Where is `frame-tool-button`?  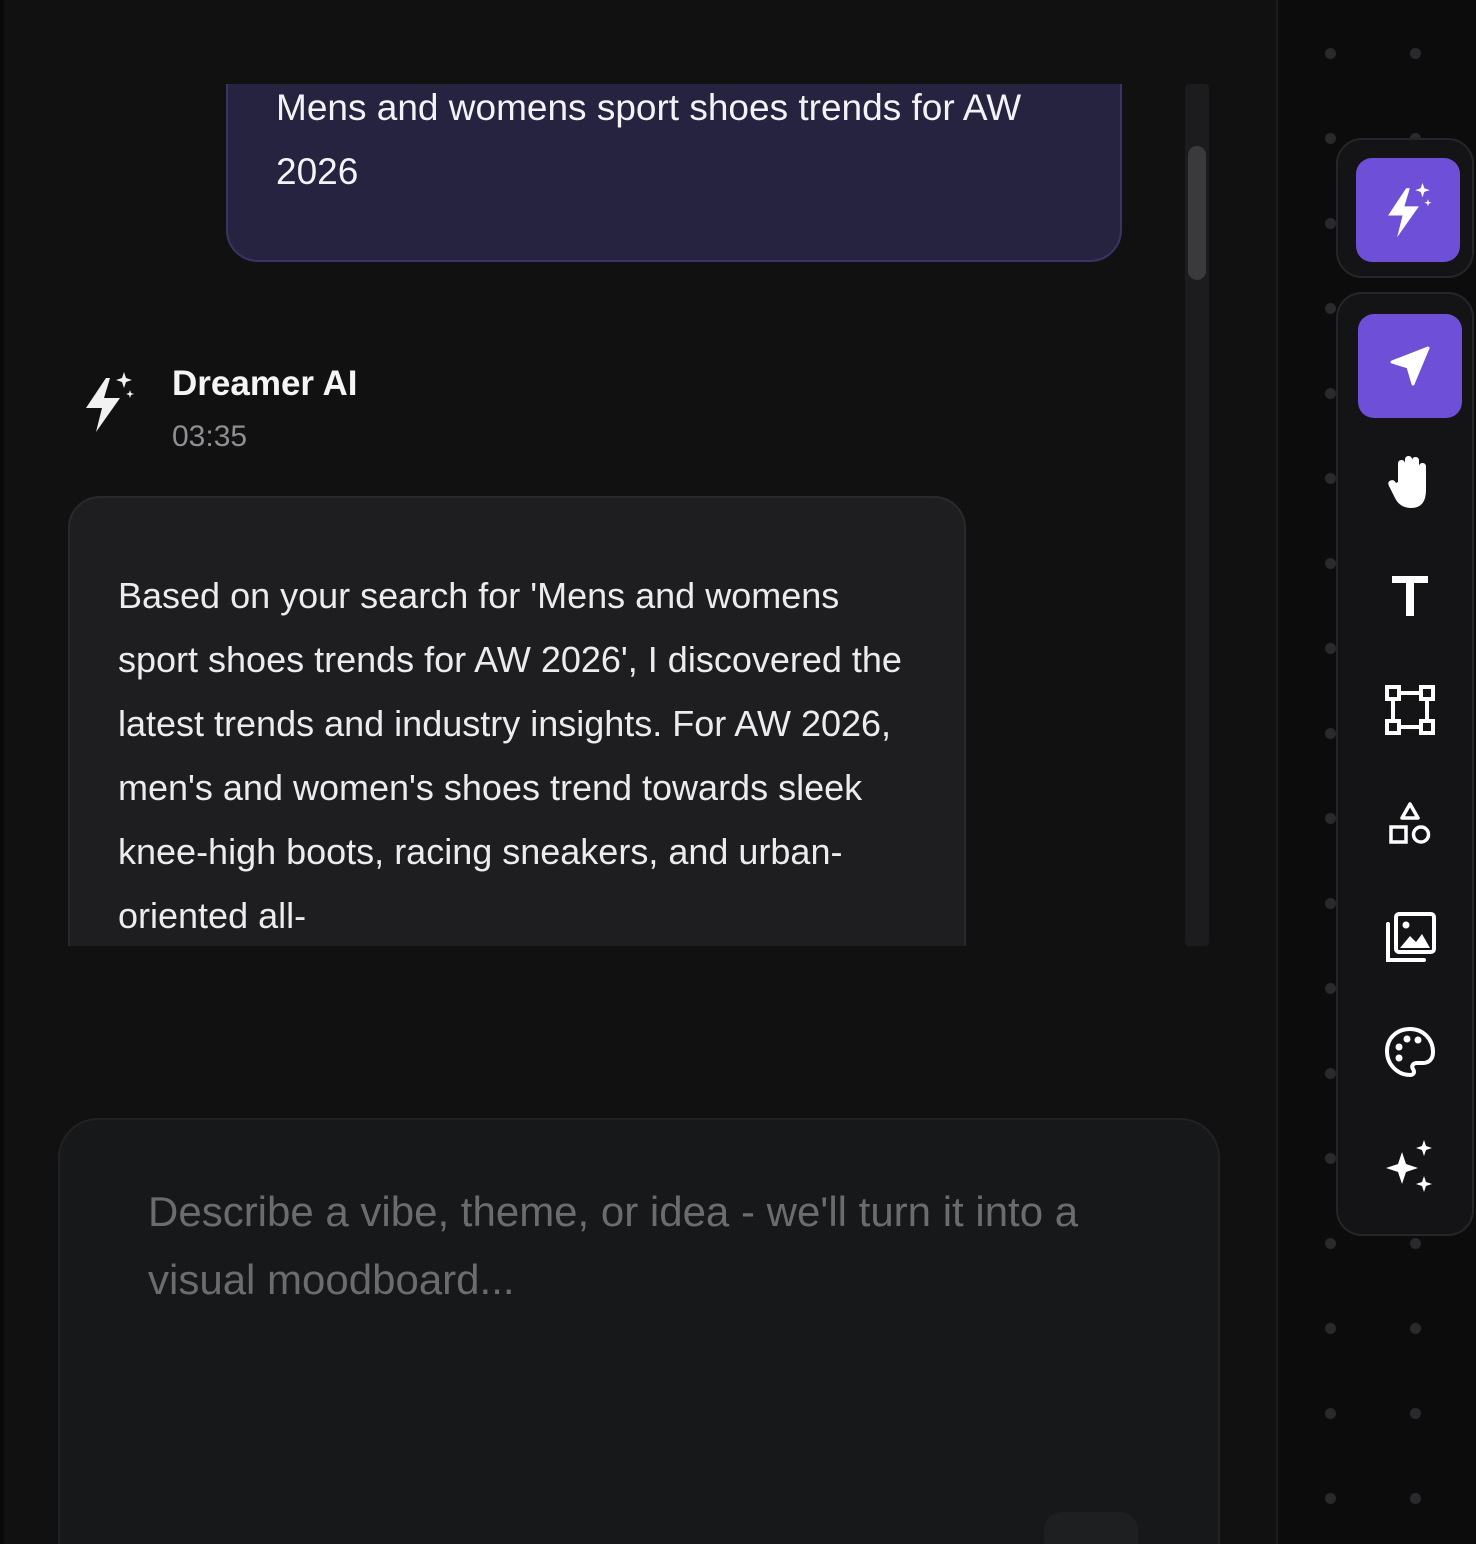 frame-tool-button is located at coordinates (1410, 710).